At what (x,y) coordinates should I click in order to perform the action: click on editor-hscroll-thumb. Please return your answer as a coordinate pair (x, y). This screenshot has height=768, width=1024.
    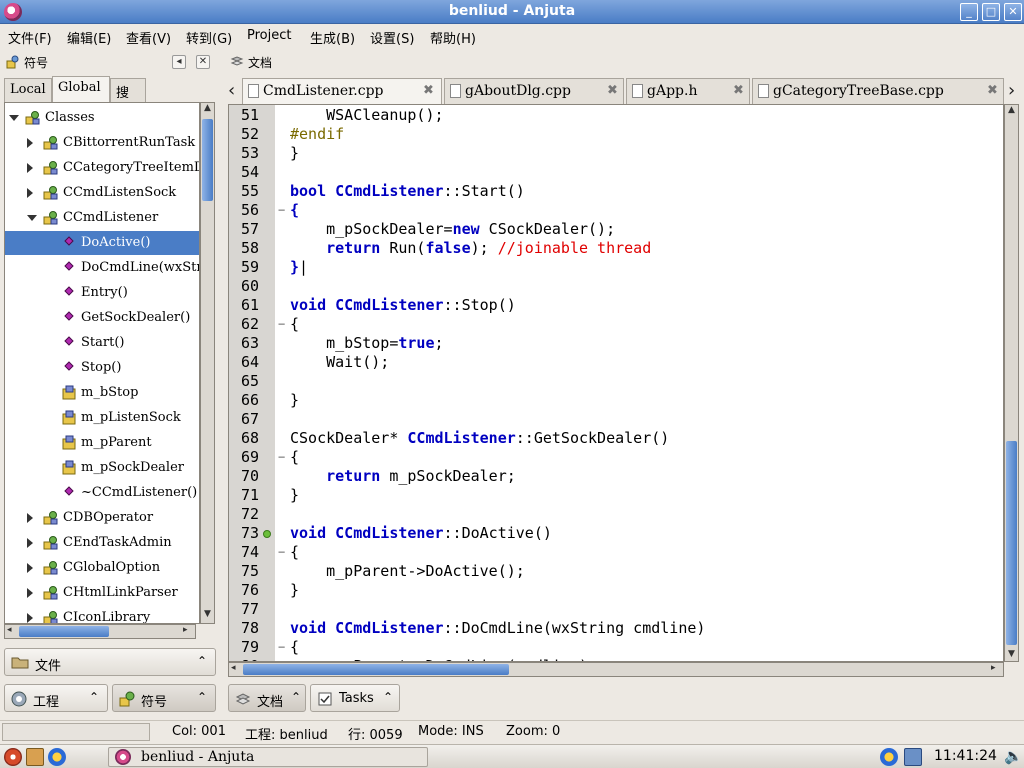
    Looking at the image, I should click on (376, 669).